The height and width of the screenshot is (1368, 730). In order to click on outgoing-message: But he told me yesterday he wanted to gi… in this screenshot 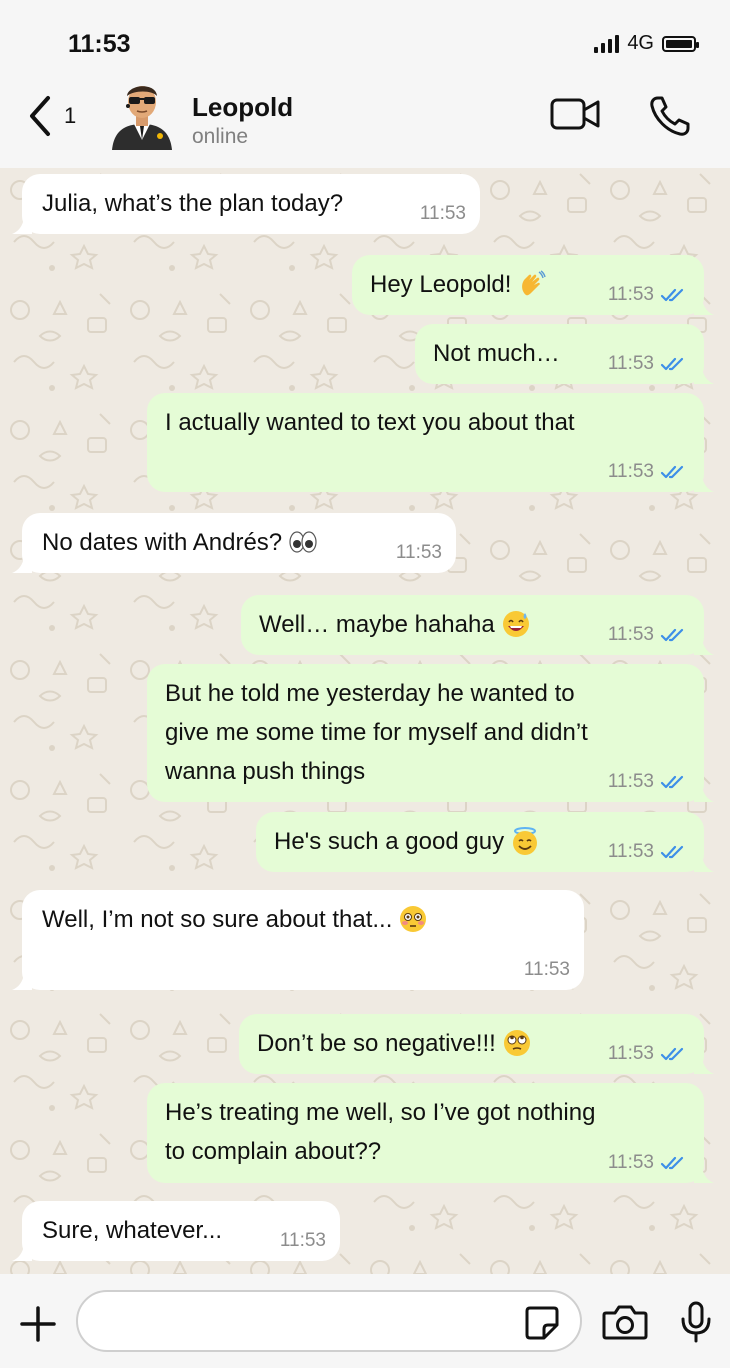, I will do `click(430, 733)`.